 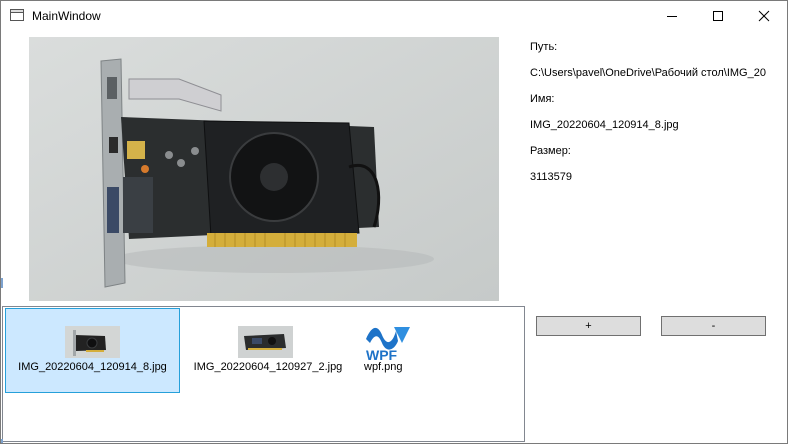 I want to click on maximize-icon, so click(x=718, y=16).